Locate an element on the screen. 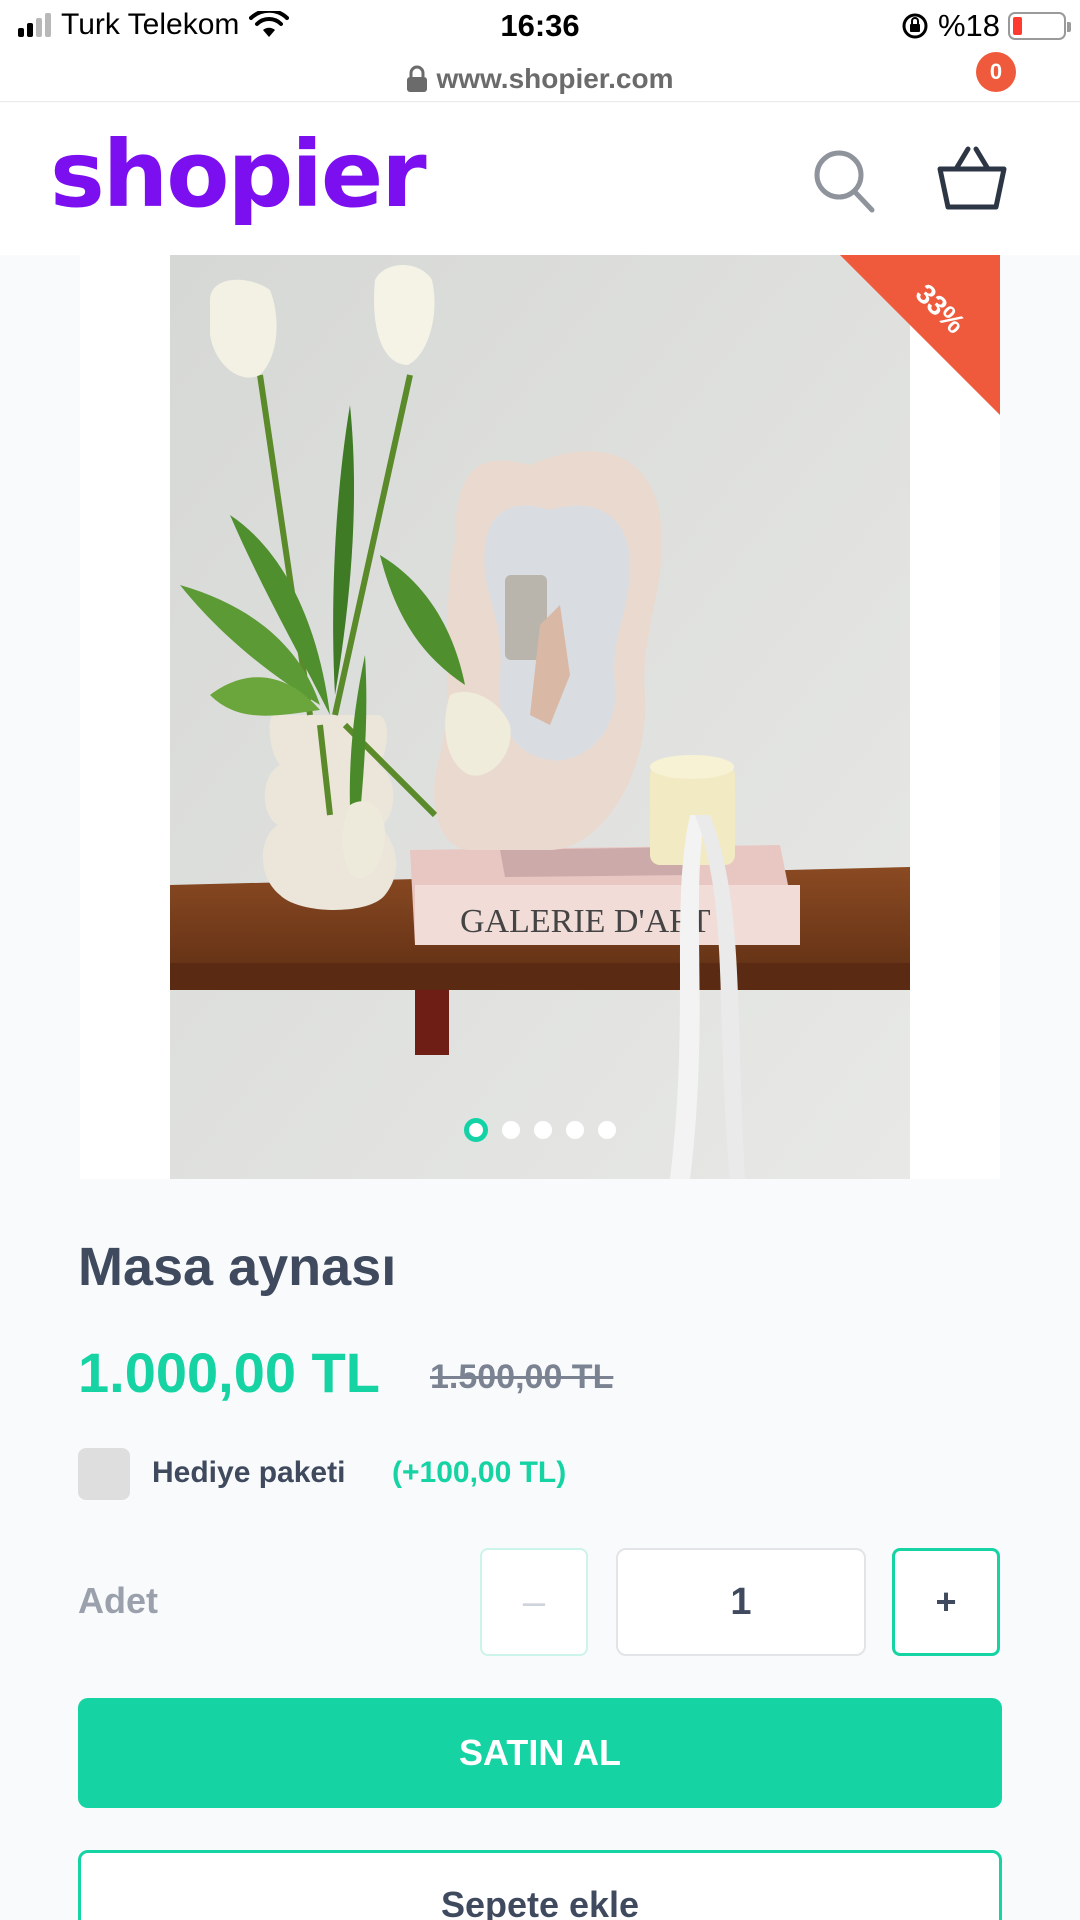 The height and width of the screenshot is (1920, 1080). current-price: 1.000,00 TL is located at coordinates (229, 1372).